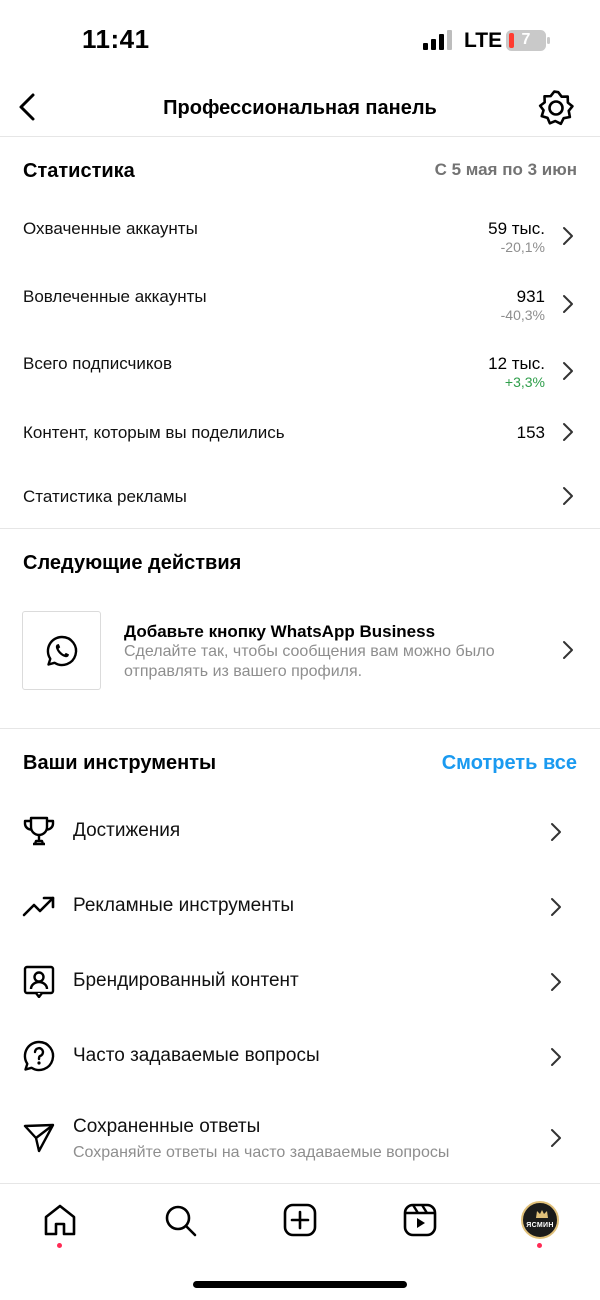 The width and height of the screenshot is (600, 1300). I want to click on whatsapp-icon, so click(62, 651).